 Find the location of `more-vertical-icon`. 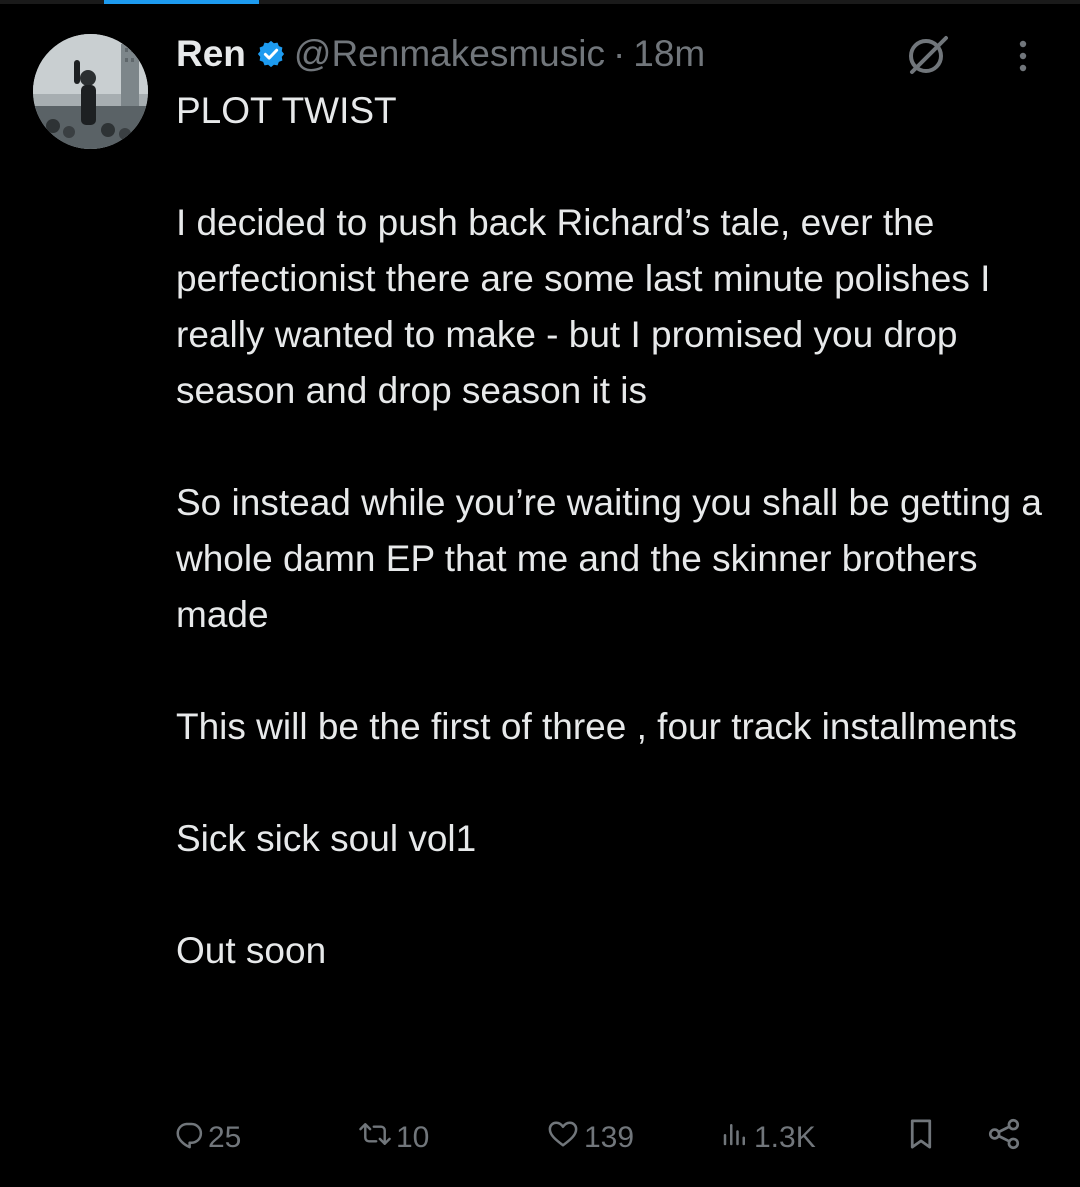

more-vertical-icon is located at coordinates (1023, 56).